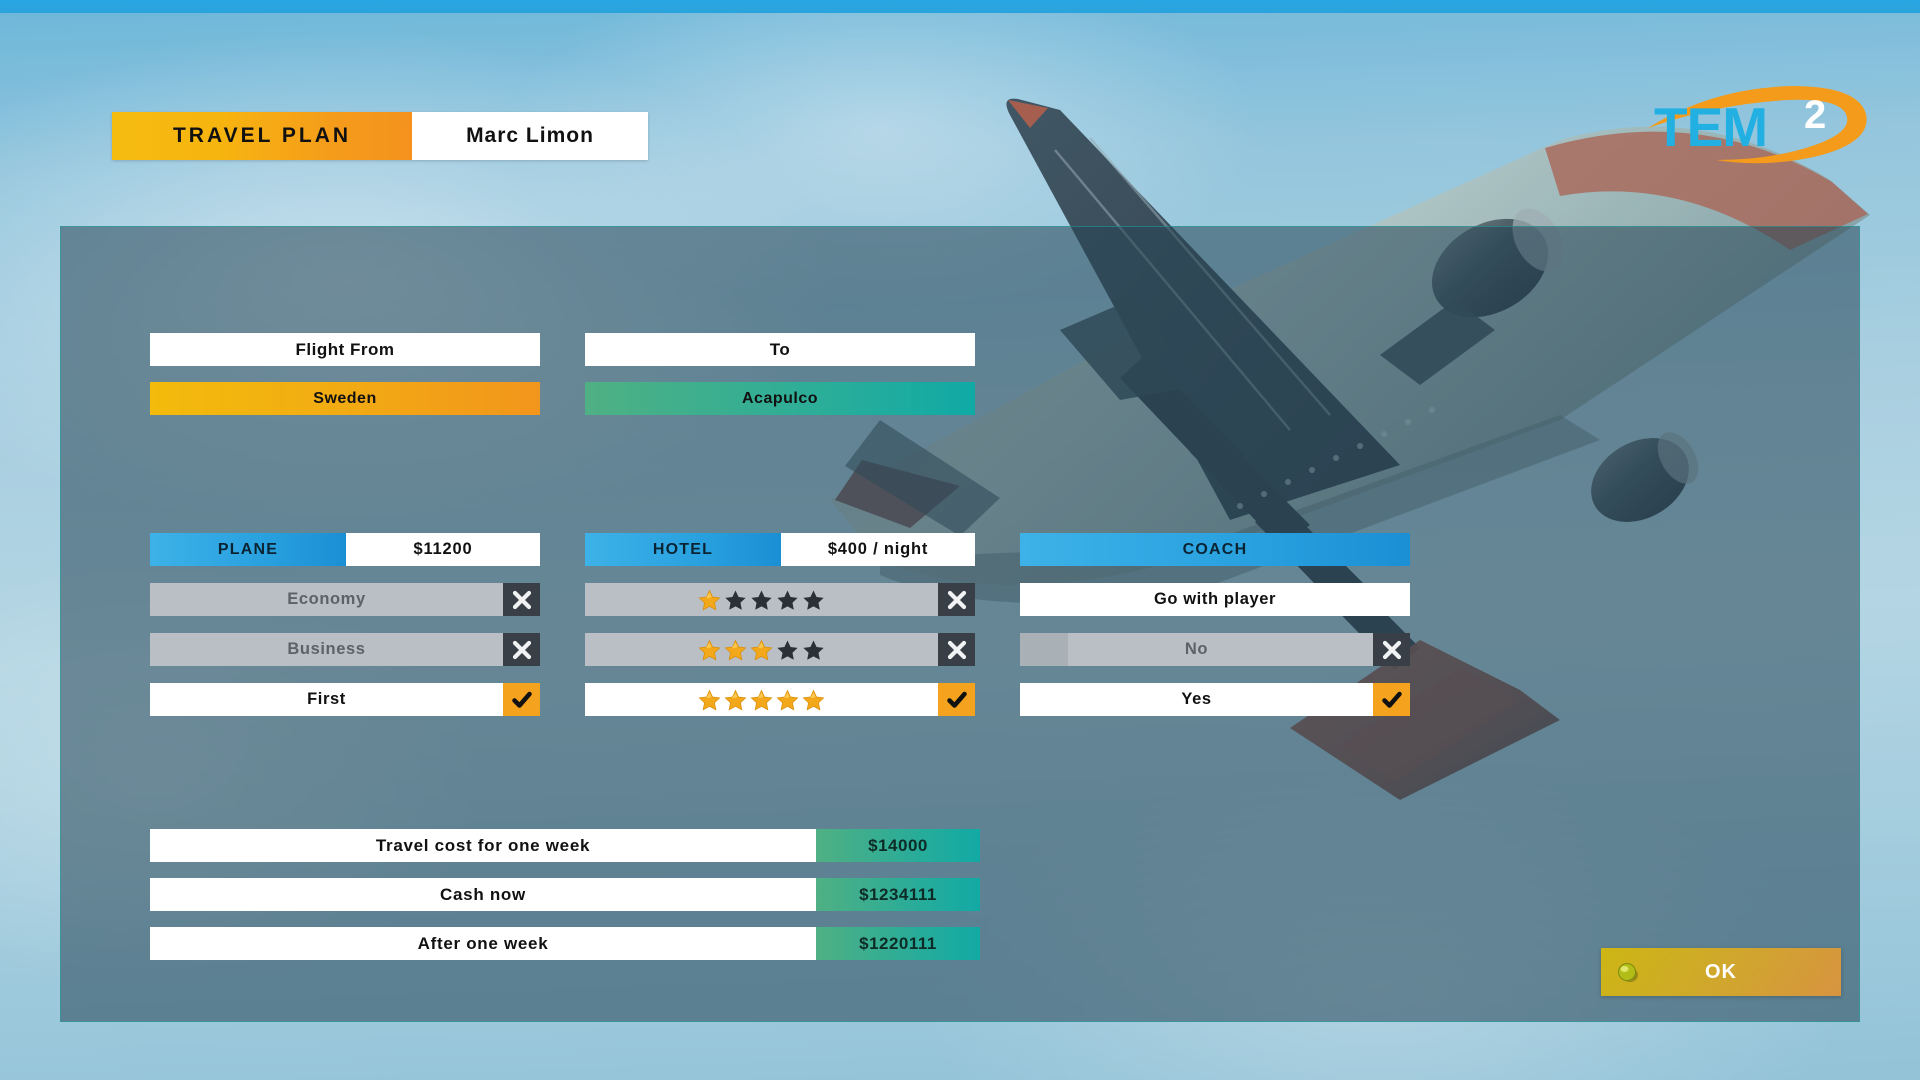 This screenshot has width=1920, height=1080. What do you see at coordinates (562, 374) in the screenshot?
I see `flight-route-section: Flight From Sweden To Acapulco` at bounding box center [562, 374].